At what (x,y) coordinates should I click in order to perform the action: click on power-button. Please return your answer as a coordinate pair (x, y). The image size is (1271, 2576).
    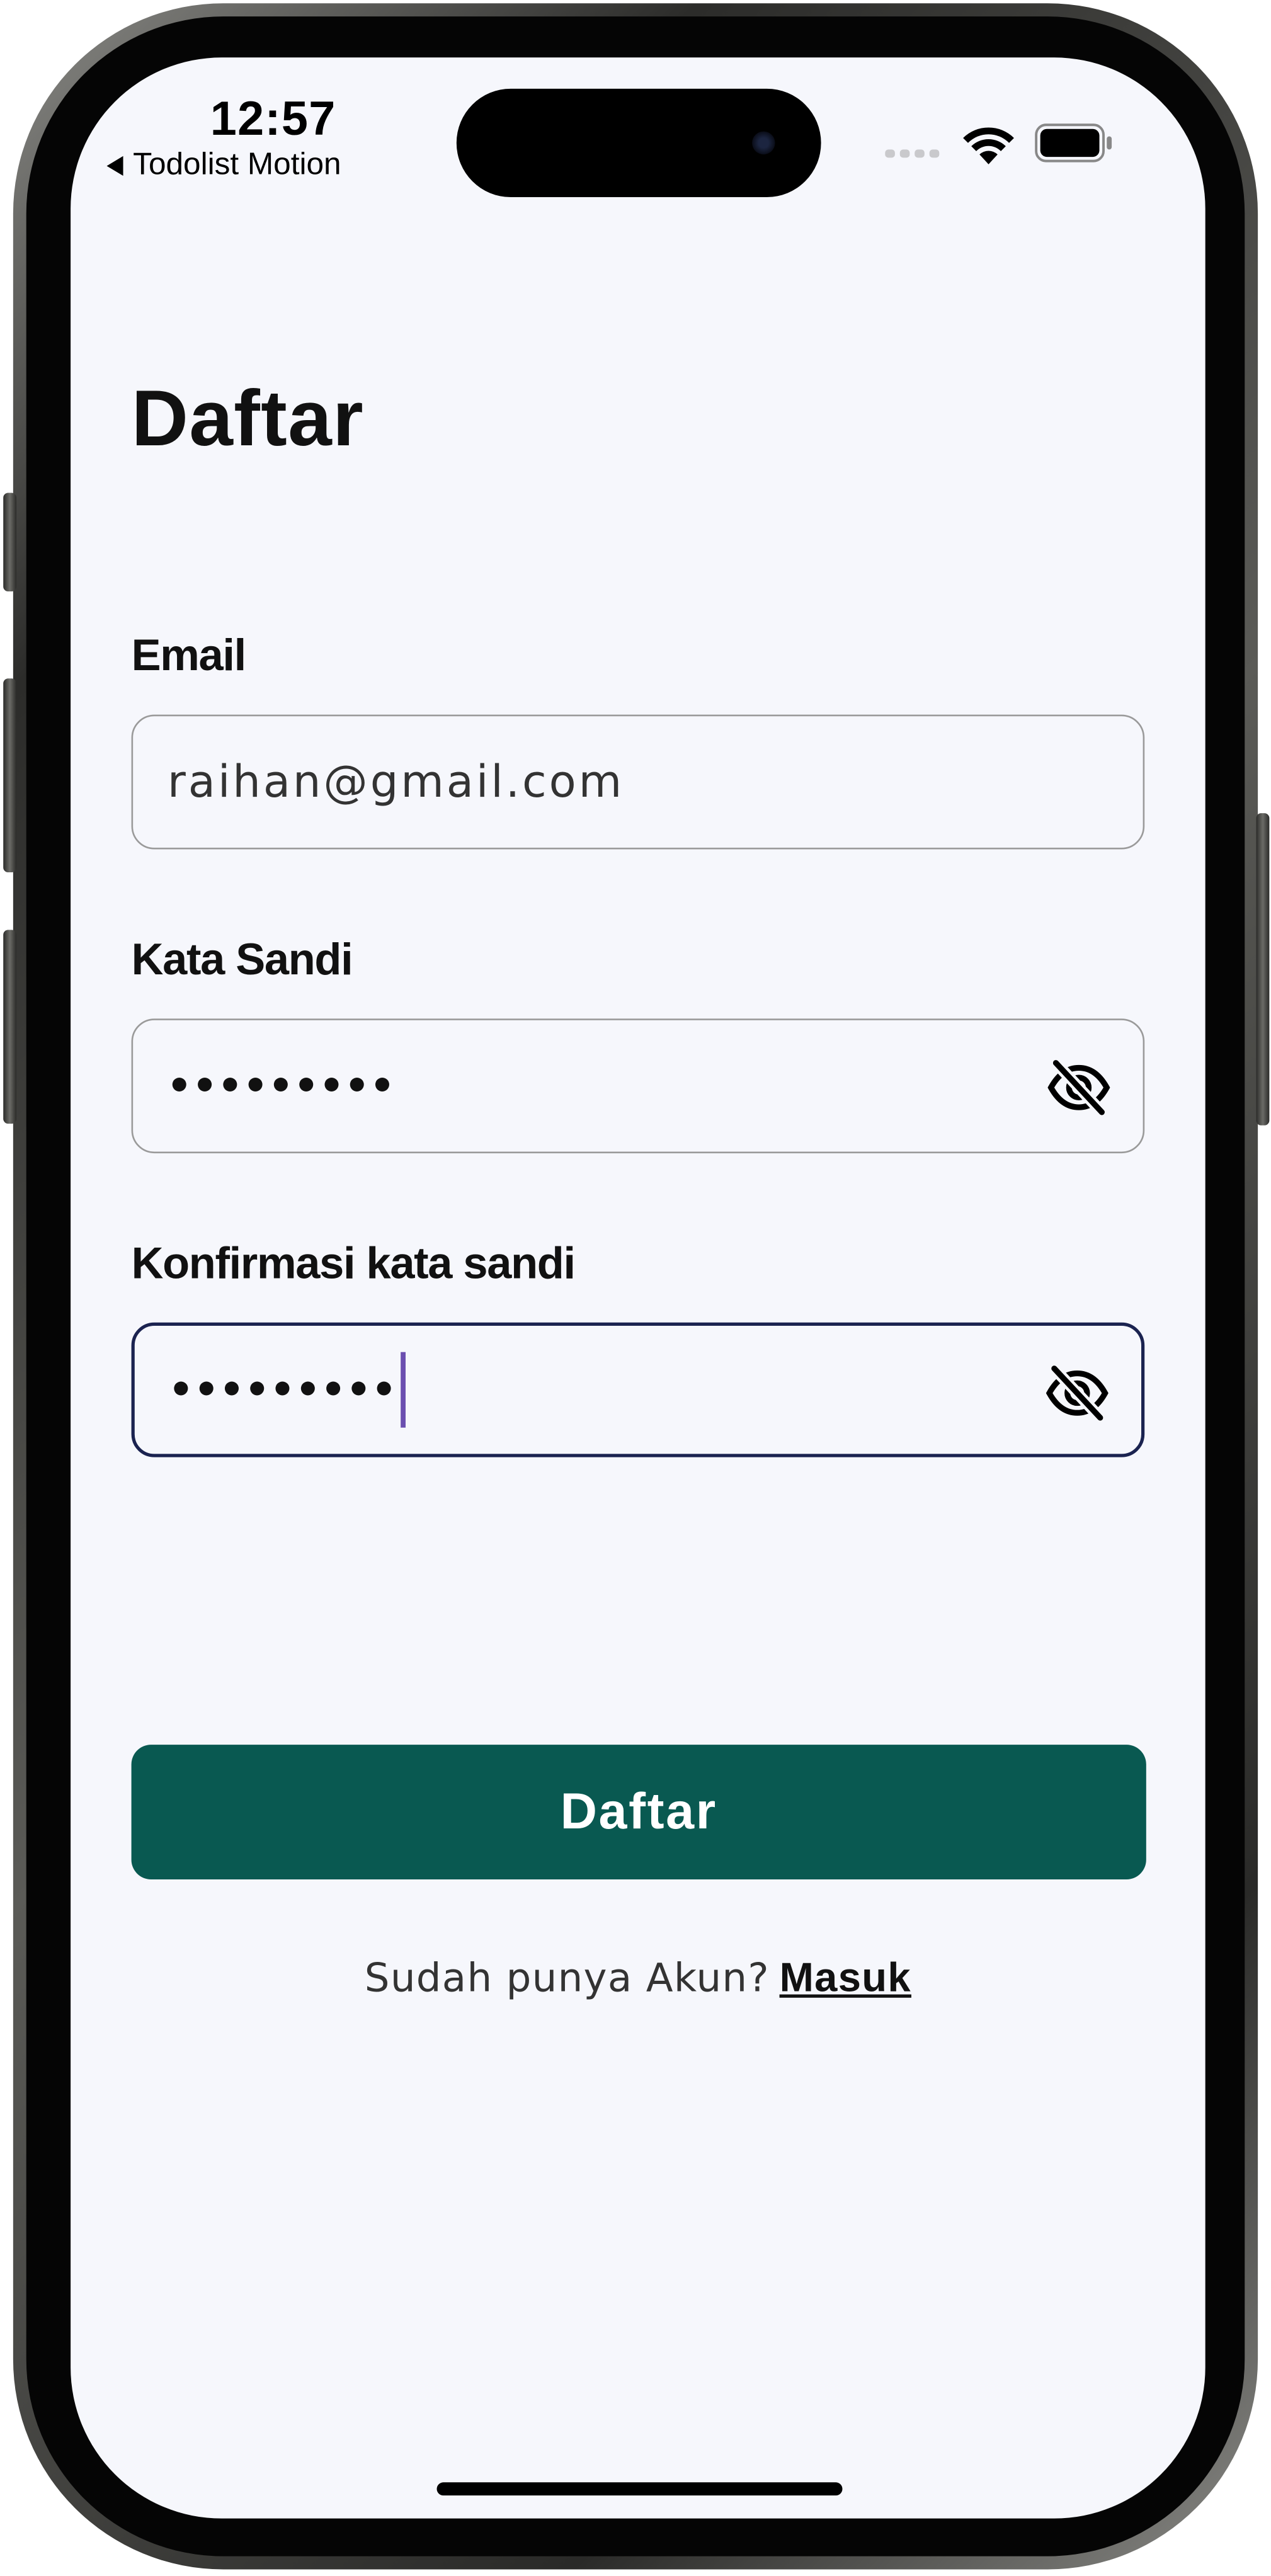
    Looking at the image, I should click on (1263, 969).